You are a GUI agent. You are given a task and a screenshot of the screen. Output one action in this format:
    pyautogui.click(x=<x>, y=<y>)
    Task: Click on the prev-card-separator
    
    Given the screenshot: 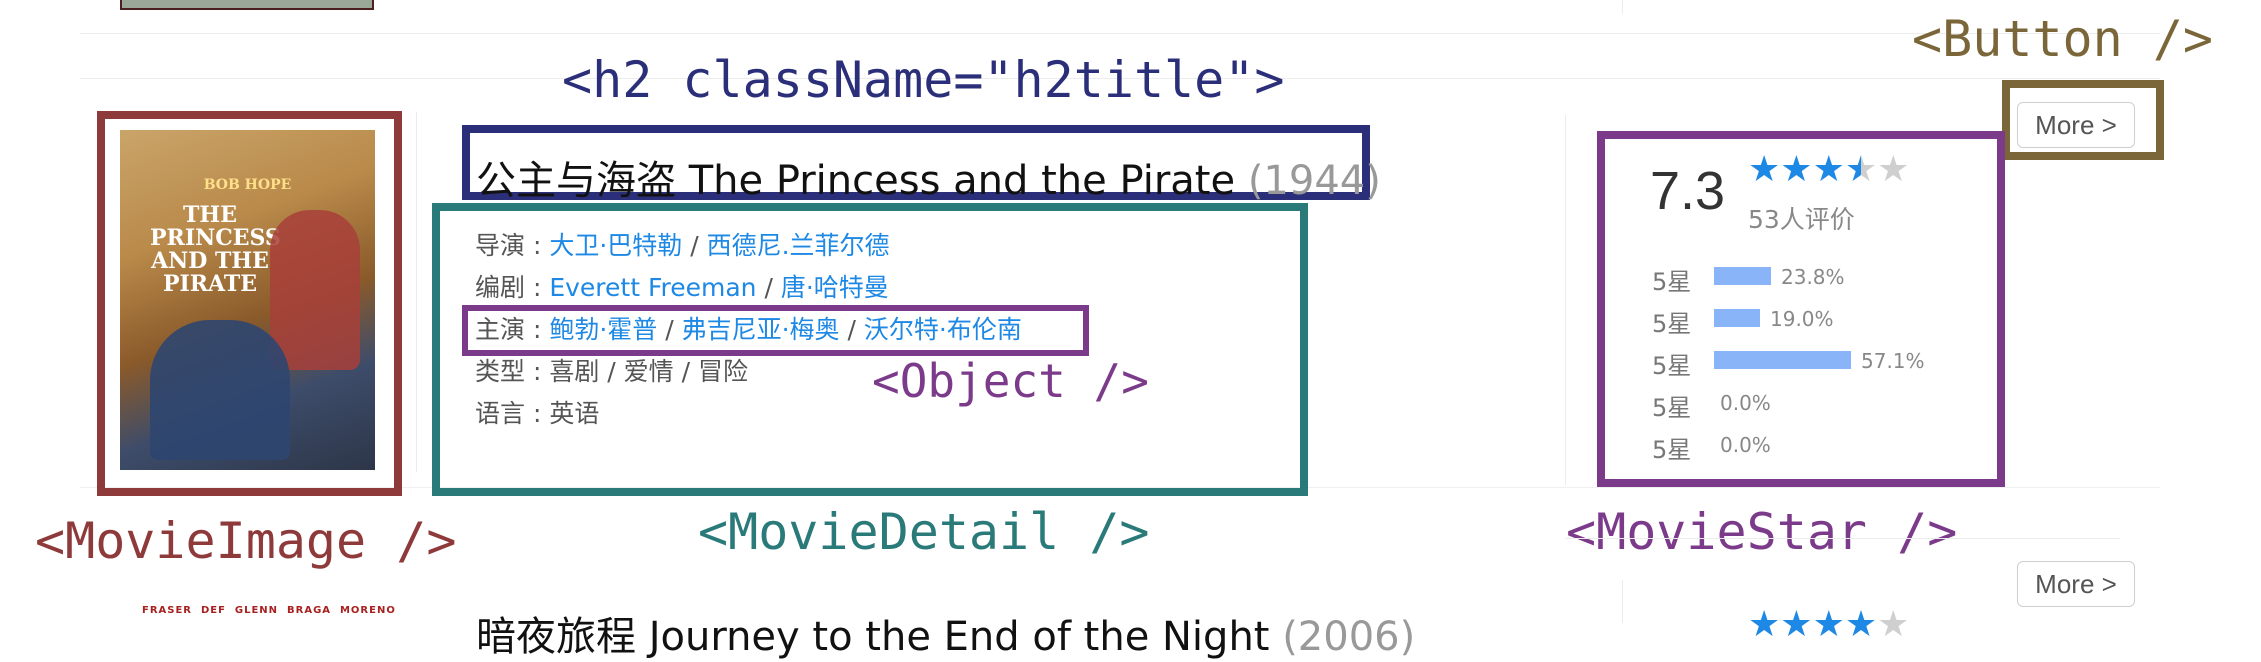 What is the action you would take?
    pyautogui.click(x=1622, y=7)
    